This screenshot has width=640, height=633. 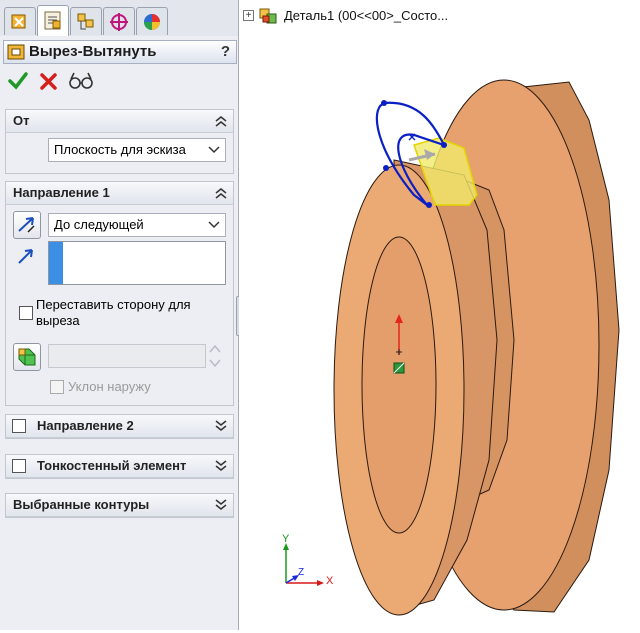 I want to click on property-manager-title: Вырез-Вытянуть, so click(x=93, y=51).